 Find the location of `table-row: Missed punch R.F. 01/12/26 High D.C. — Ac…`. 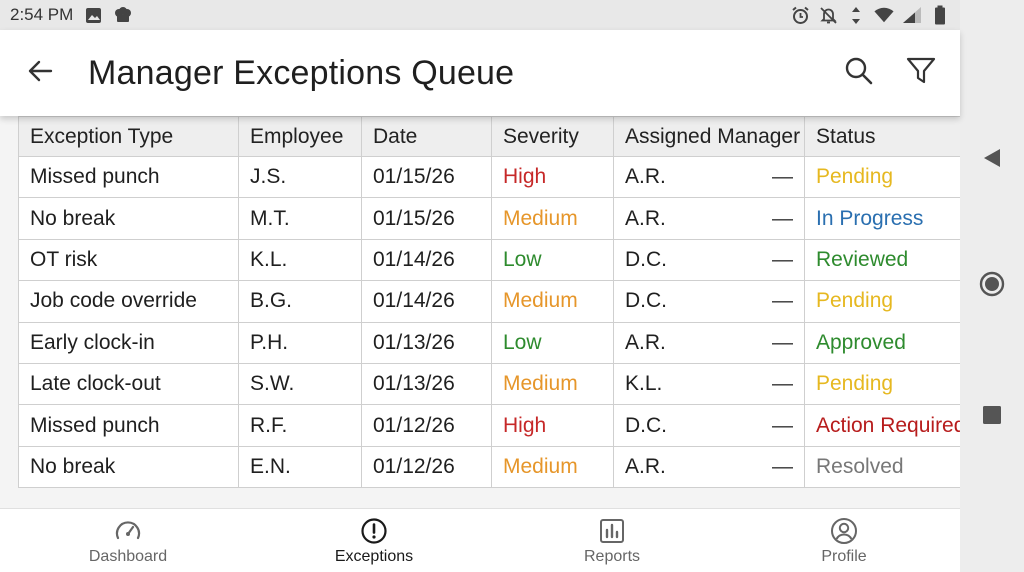

table-row: Missed punch R.F. 01/12/26 High D.C. — Ac… is located at coordinates (489, 425).